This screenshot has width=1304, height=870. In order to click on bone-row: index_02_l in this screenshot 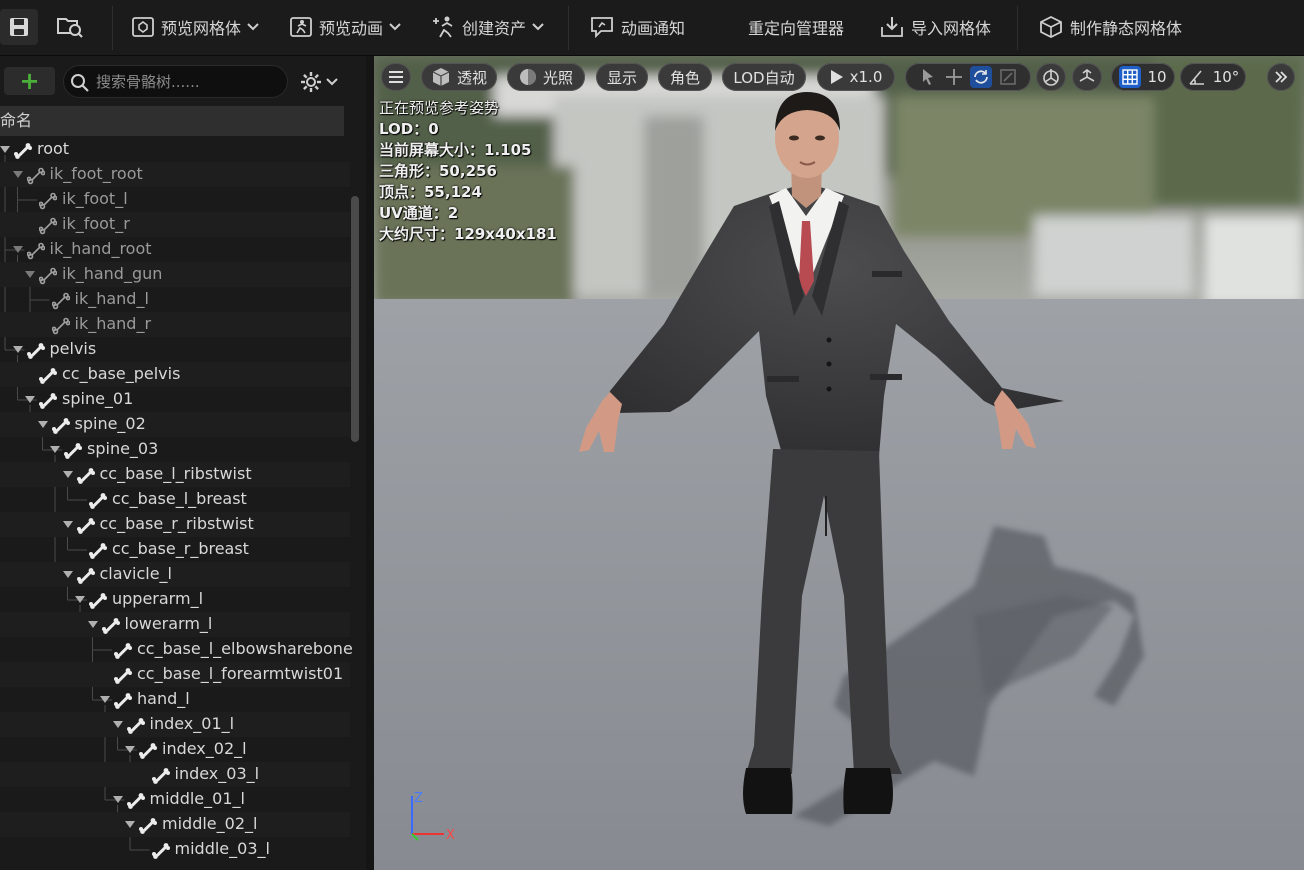, I will do `click(175, 749)`.